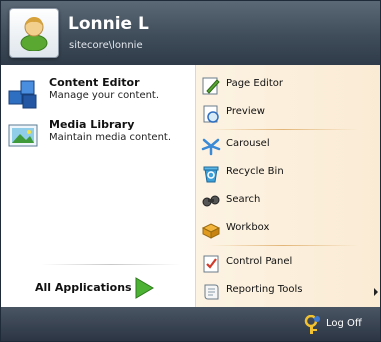 The width and height of the screenshot is (381, 342). Describe the element at coordinates (288, 201) in the screenshot. I see `menu-item-search: Search` at that location.